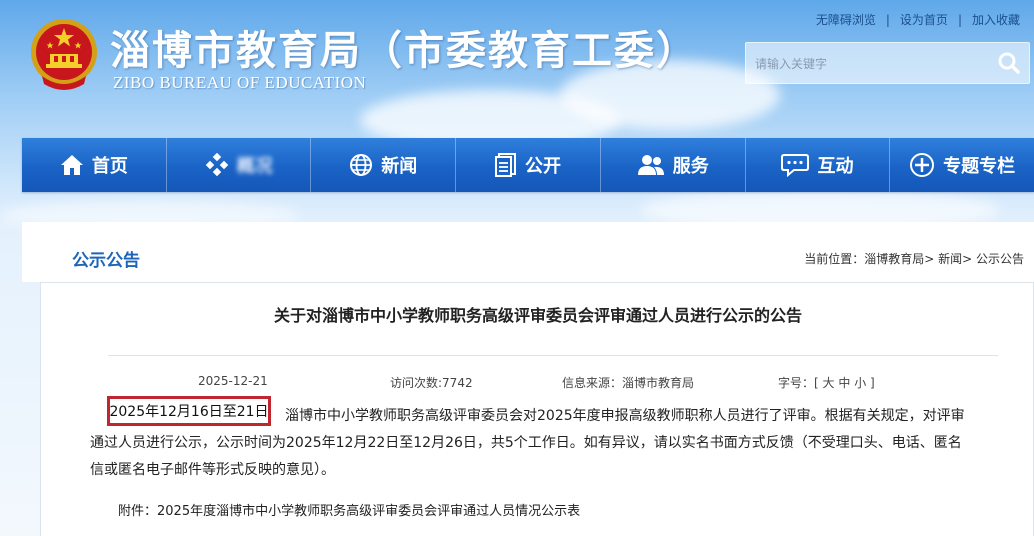 This screenshot has width=1034, height=536. What do you see at coordinates (1000, 259) in the screenshot?
I see `breadcrumb-item-announcements: 公示公告` at bounding box center [1000, 259].